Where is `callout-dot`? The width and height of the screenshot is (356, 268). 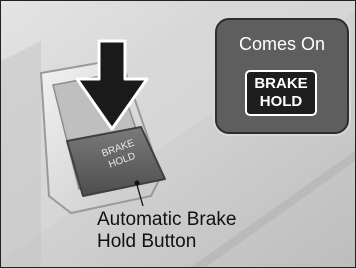 callout-dot is located at coordinates (137, 183).